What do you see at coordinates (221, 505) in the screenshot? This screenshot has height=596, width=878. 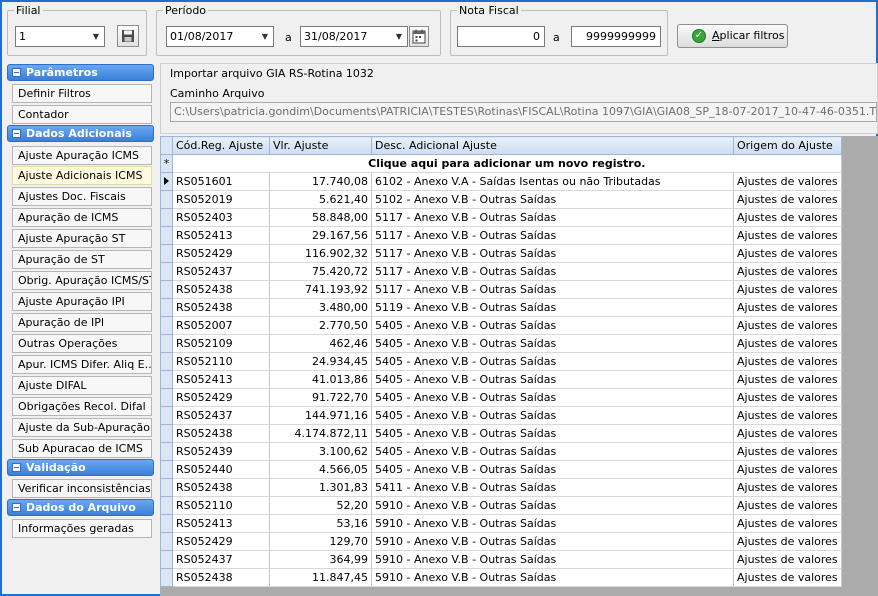 I see `cell-cod-reg: RS052110` at bounding box center [221, 505].